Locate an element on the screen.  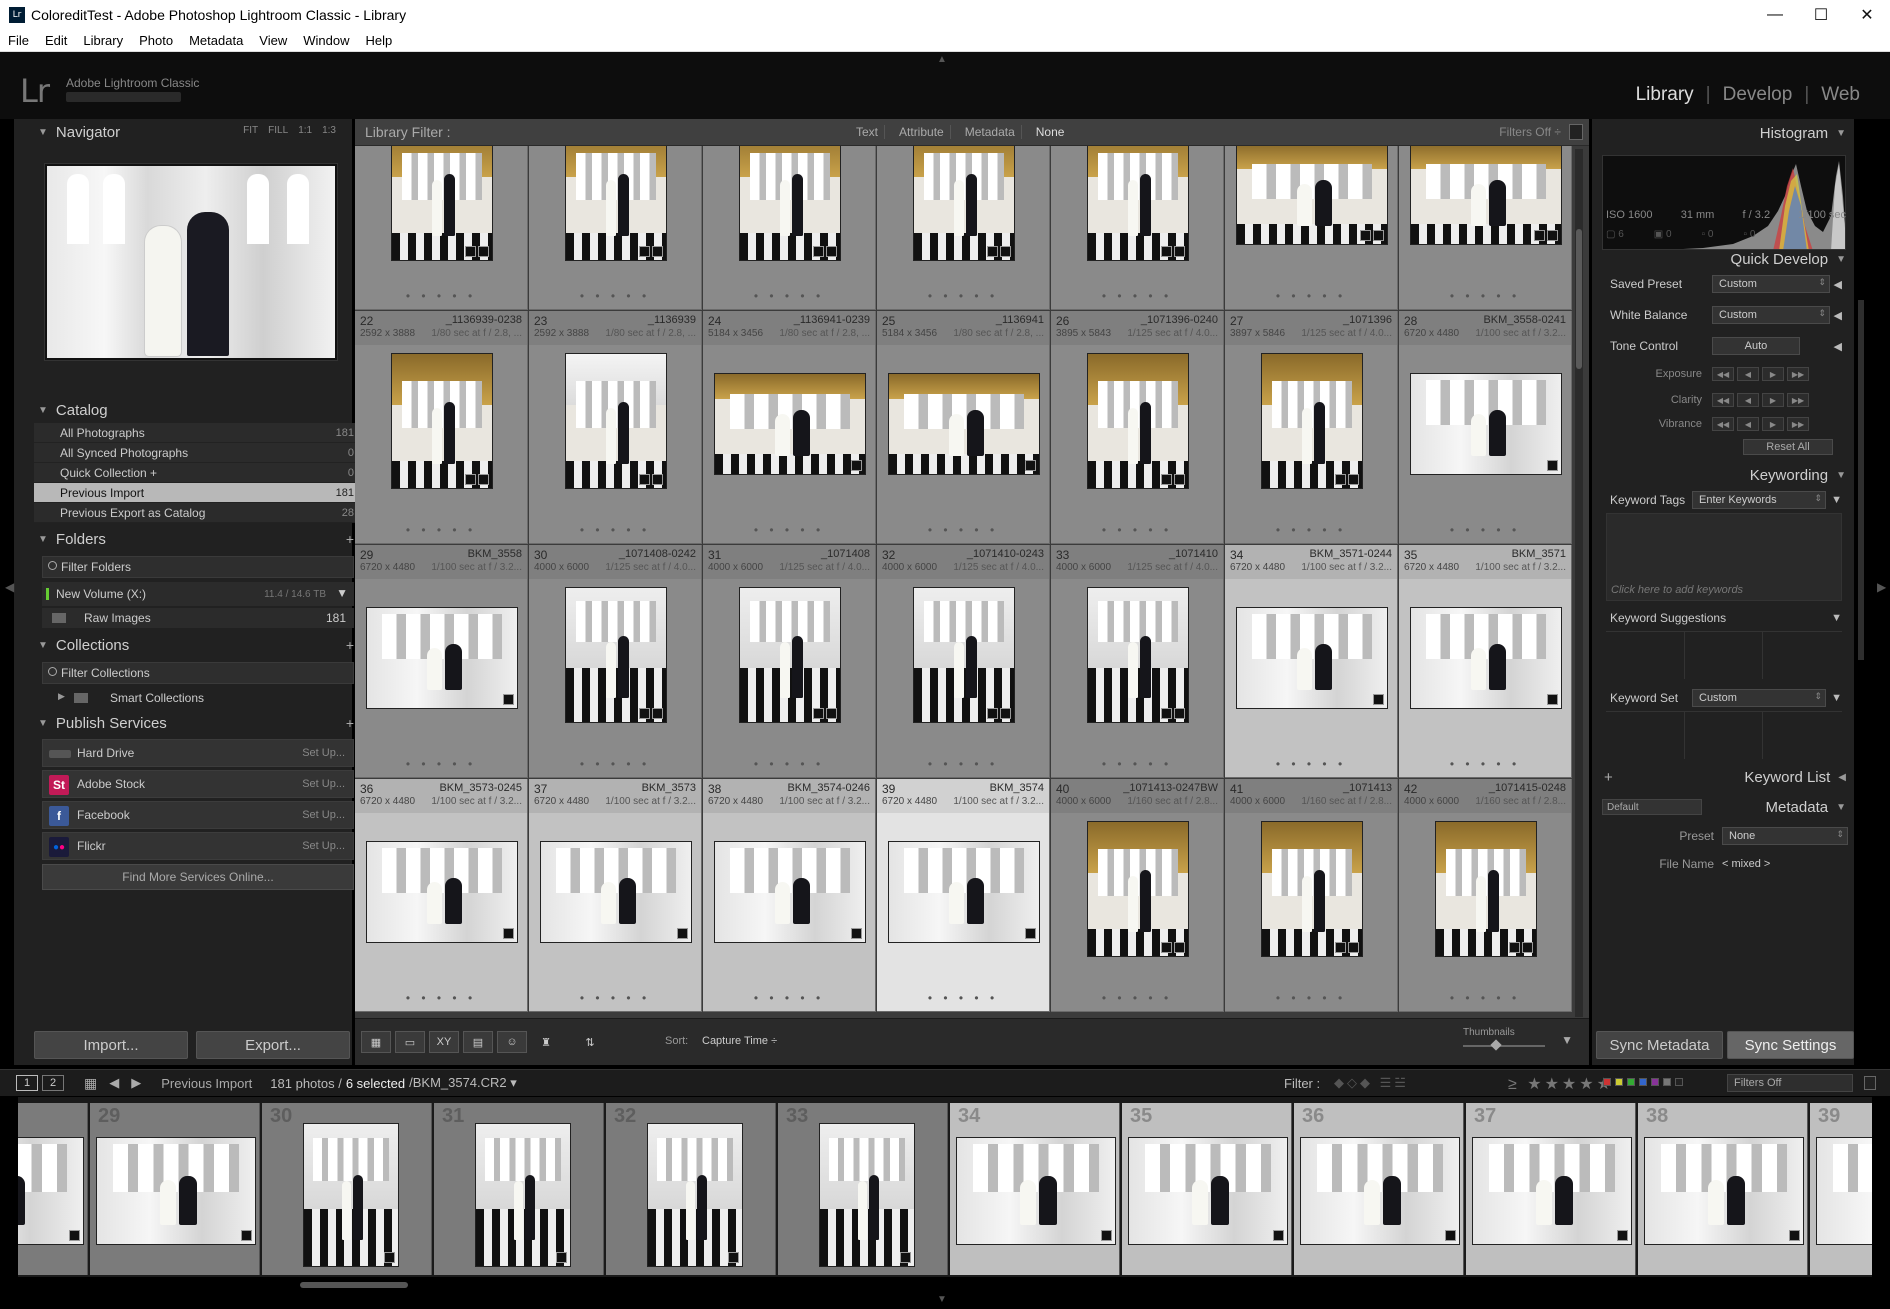
filmstrip-cell: 32 is located at coordinates (691, 1189).